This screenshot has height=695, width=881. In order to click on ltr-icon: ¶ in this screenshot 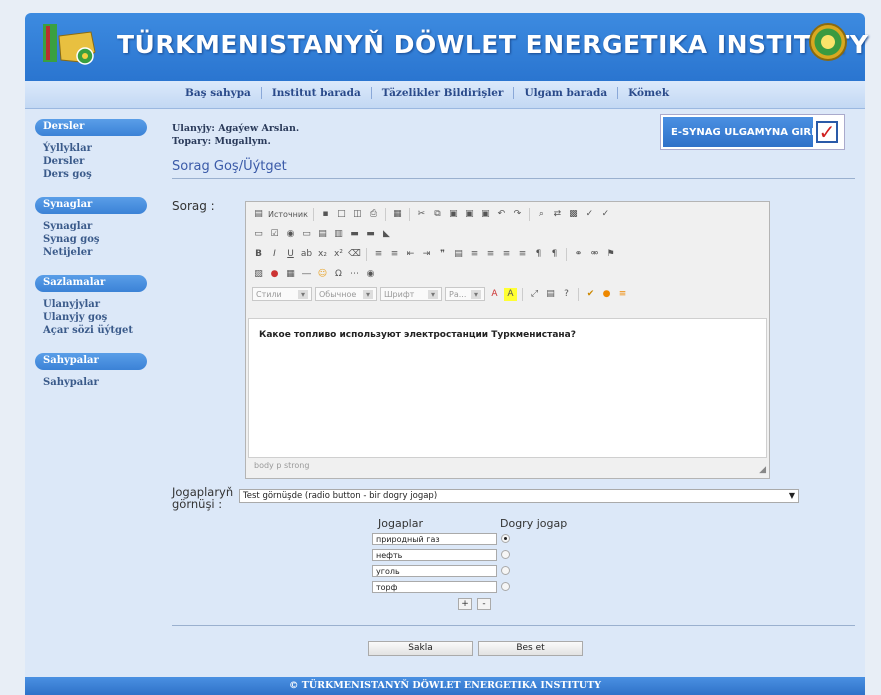, I will do `click(538, 254)`.